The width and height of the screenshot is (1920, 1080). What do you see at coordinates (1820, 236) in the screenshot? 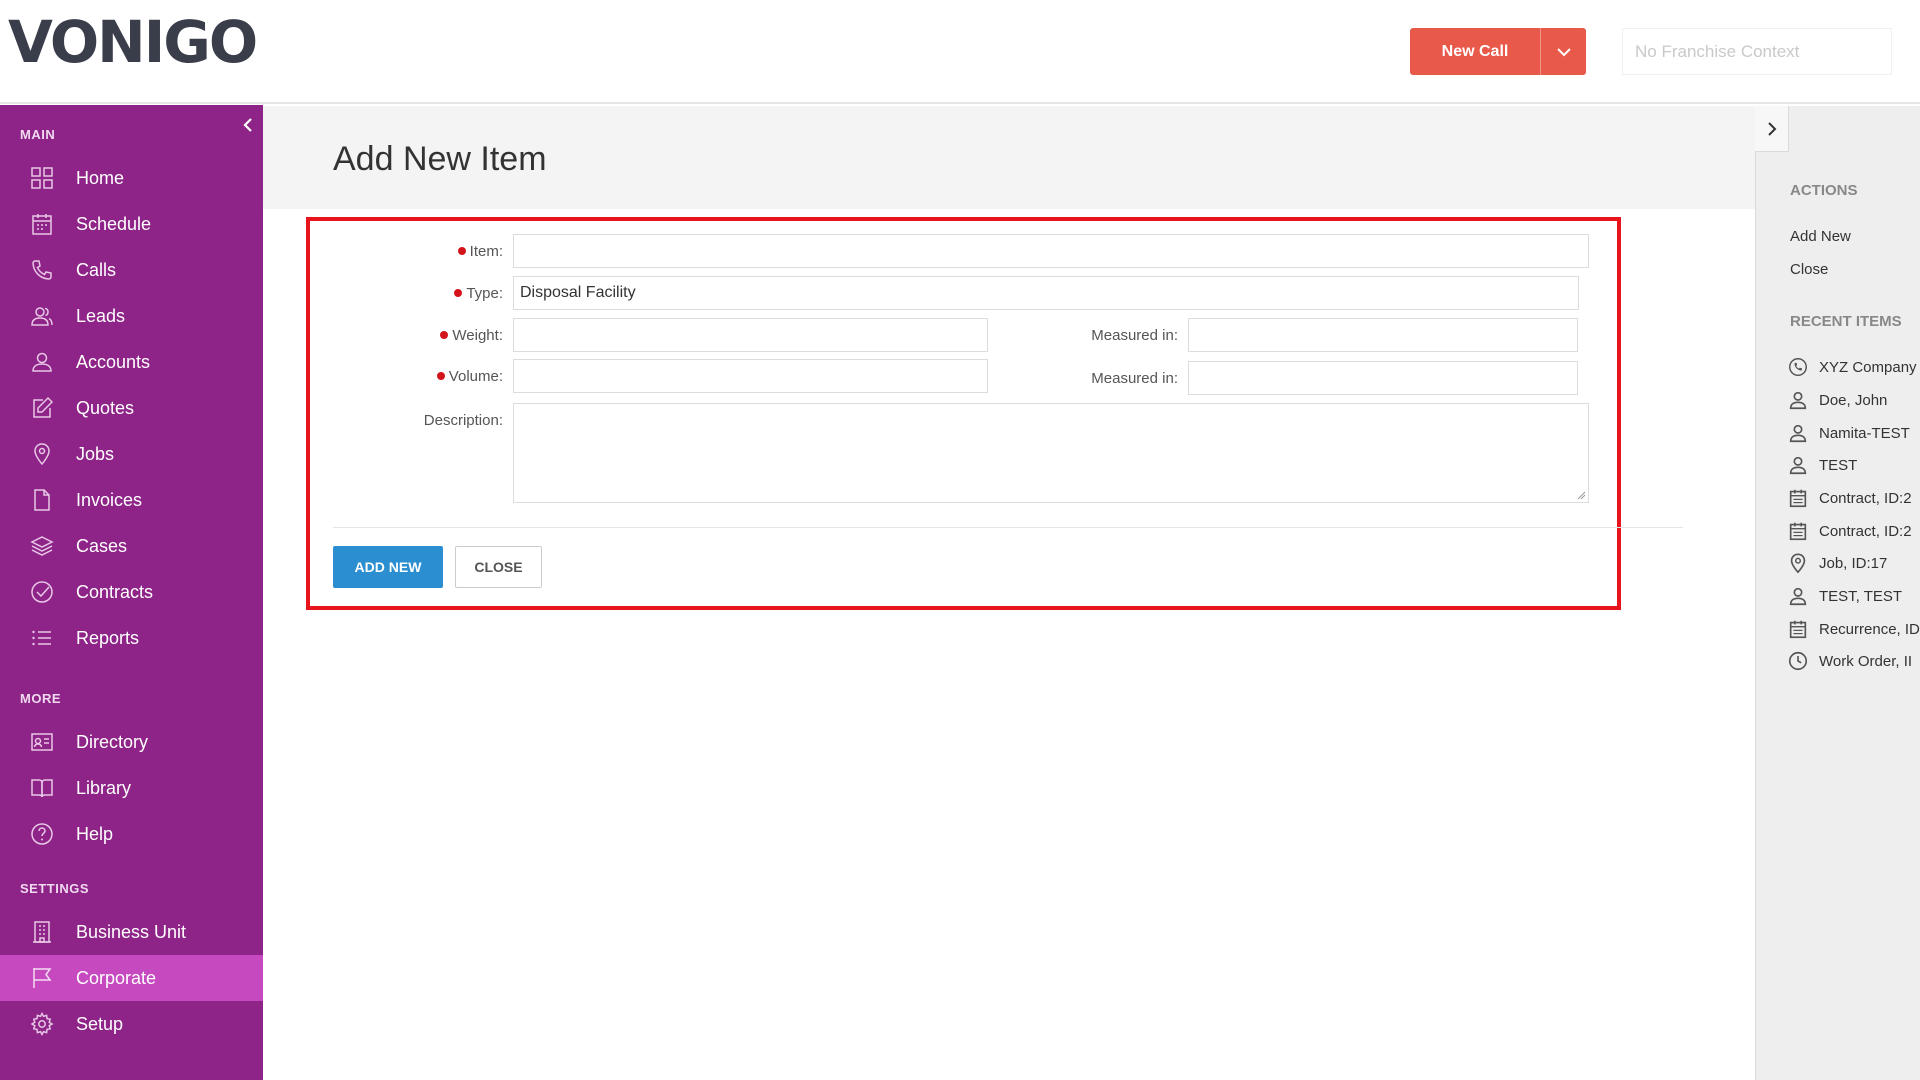
I see `action-add-new-link: Add New` at bounding box center [1820, 236].